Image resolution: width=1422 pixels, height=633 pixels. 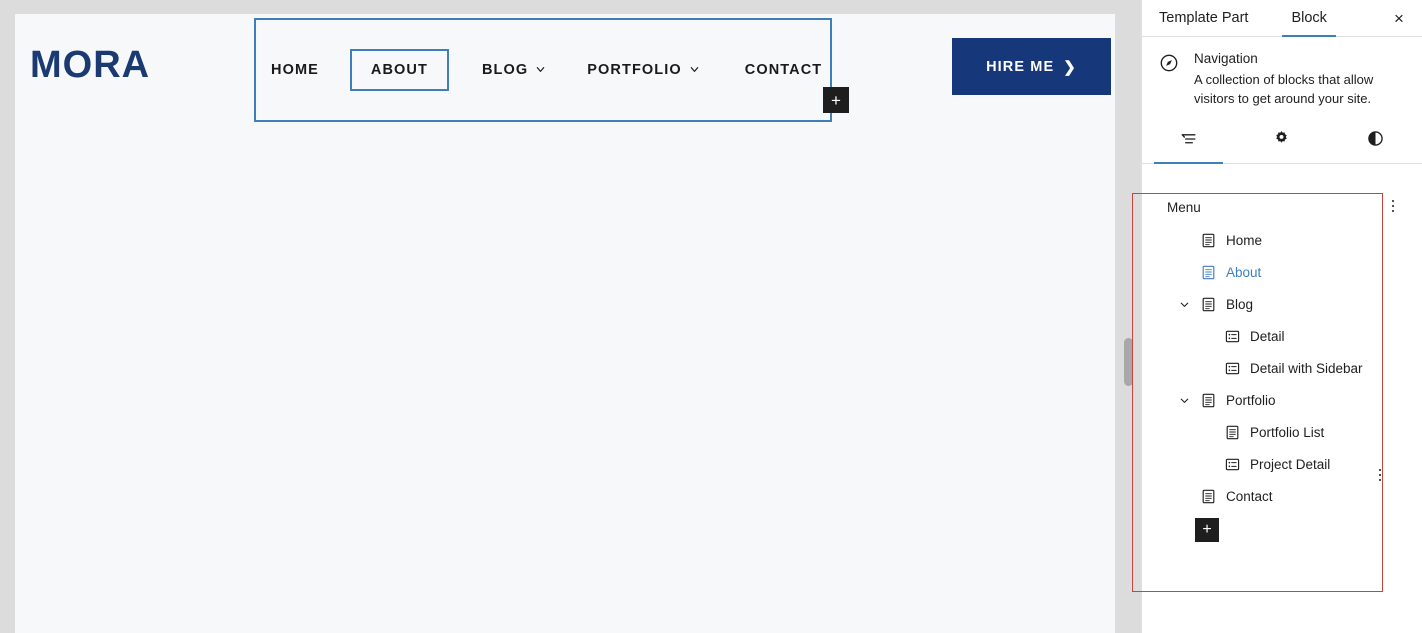 I want to click on list-item: Home, so click(x=1282, y=240).